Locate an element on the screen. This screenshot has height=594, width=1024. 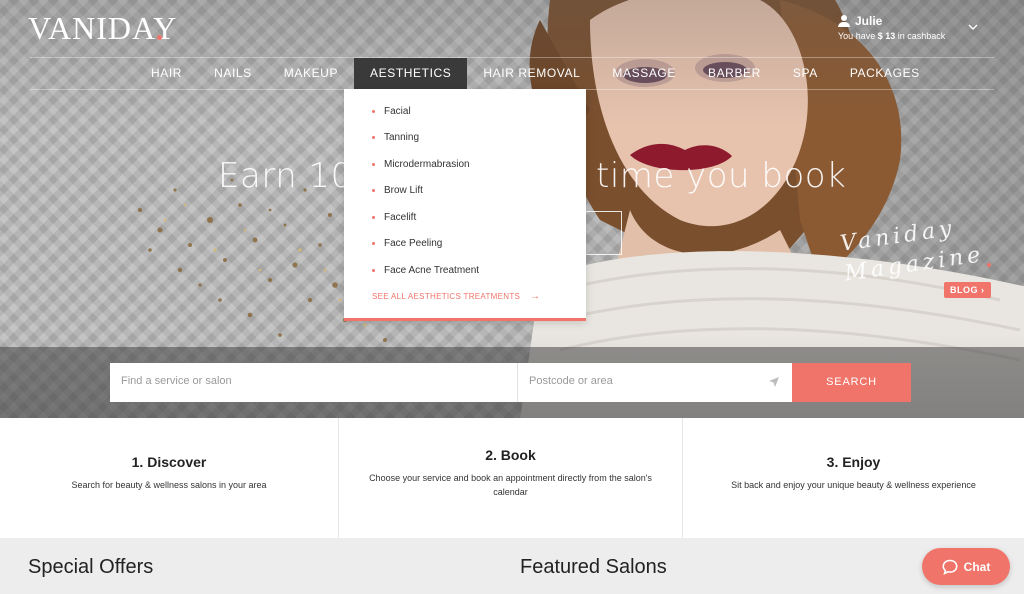
nav-item-aesthetics: AESTHETICS is located at coordinates (411, 73).